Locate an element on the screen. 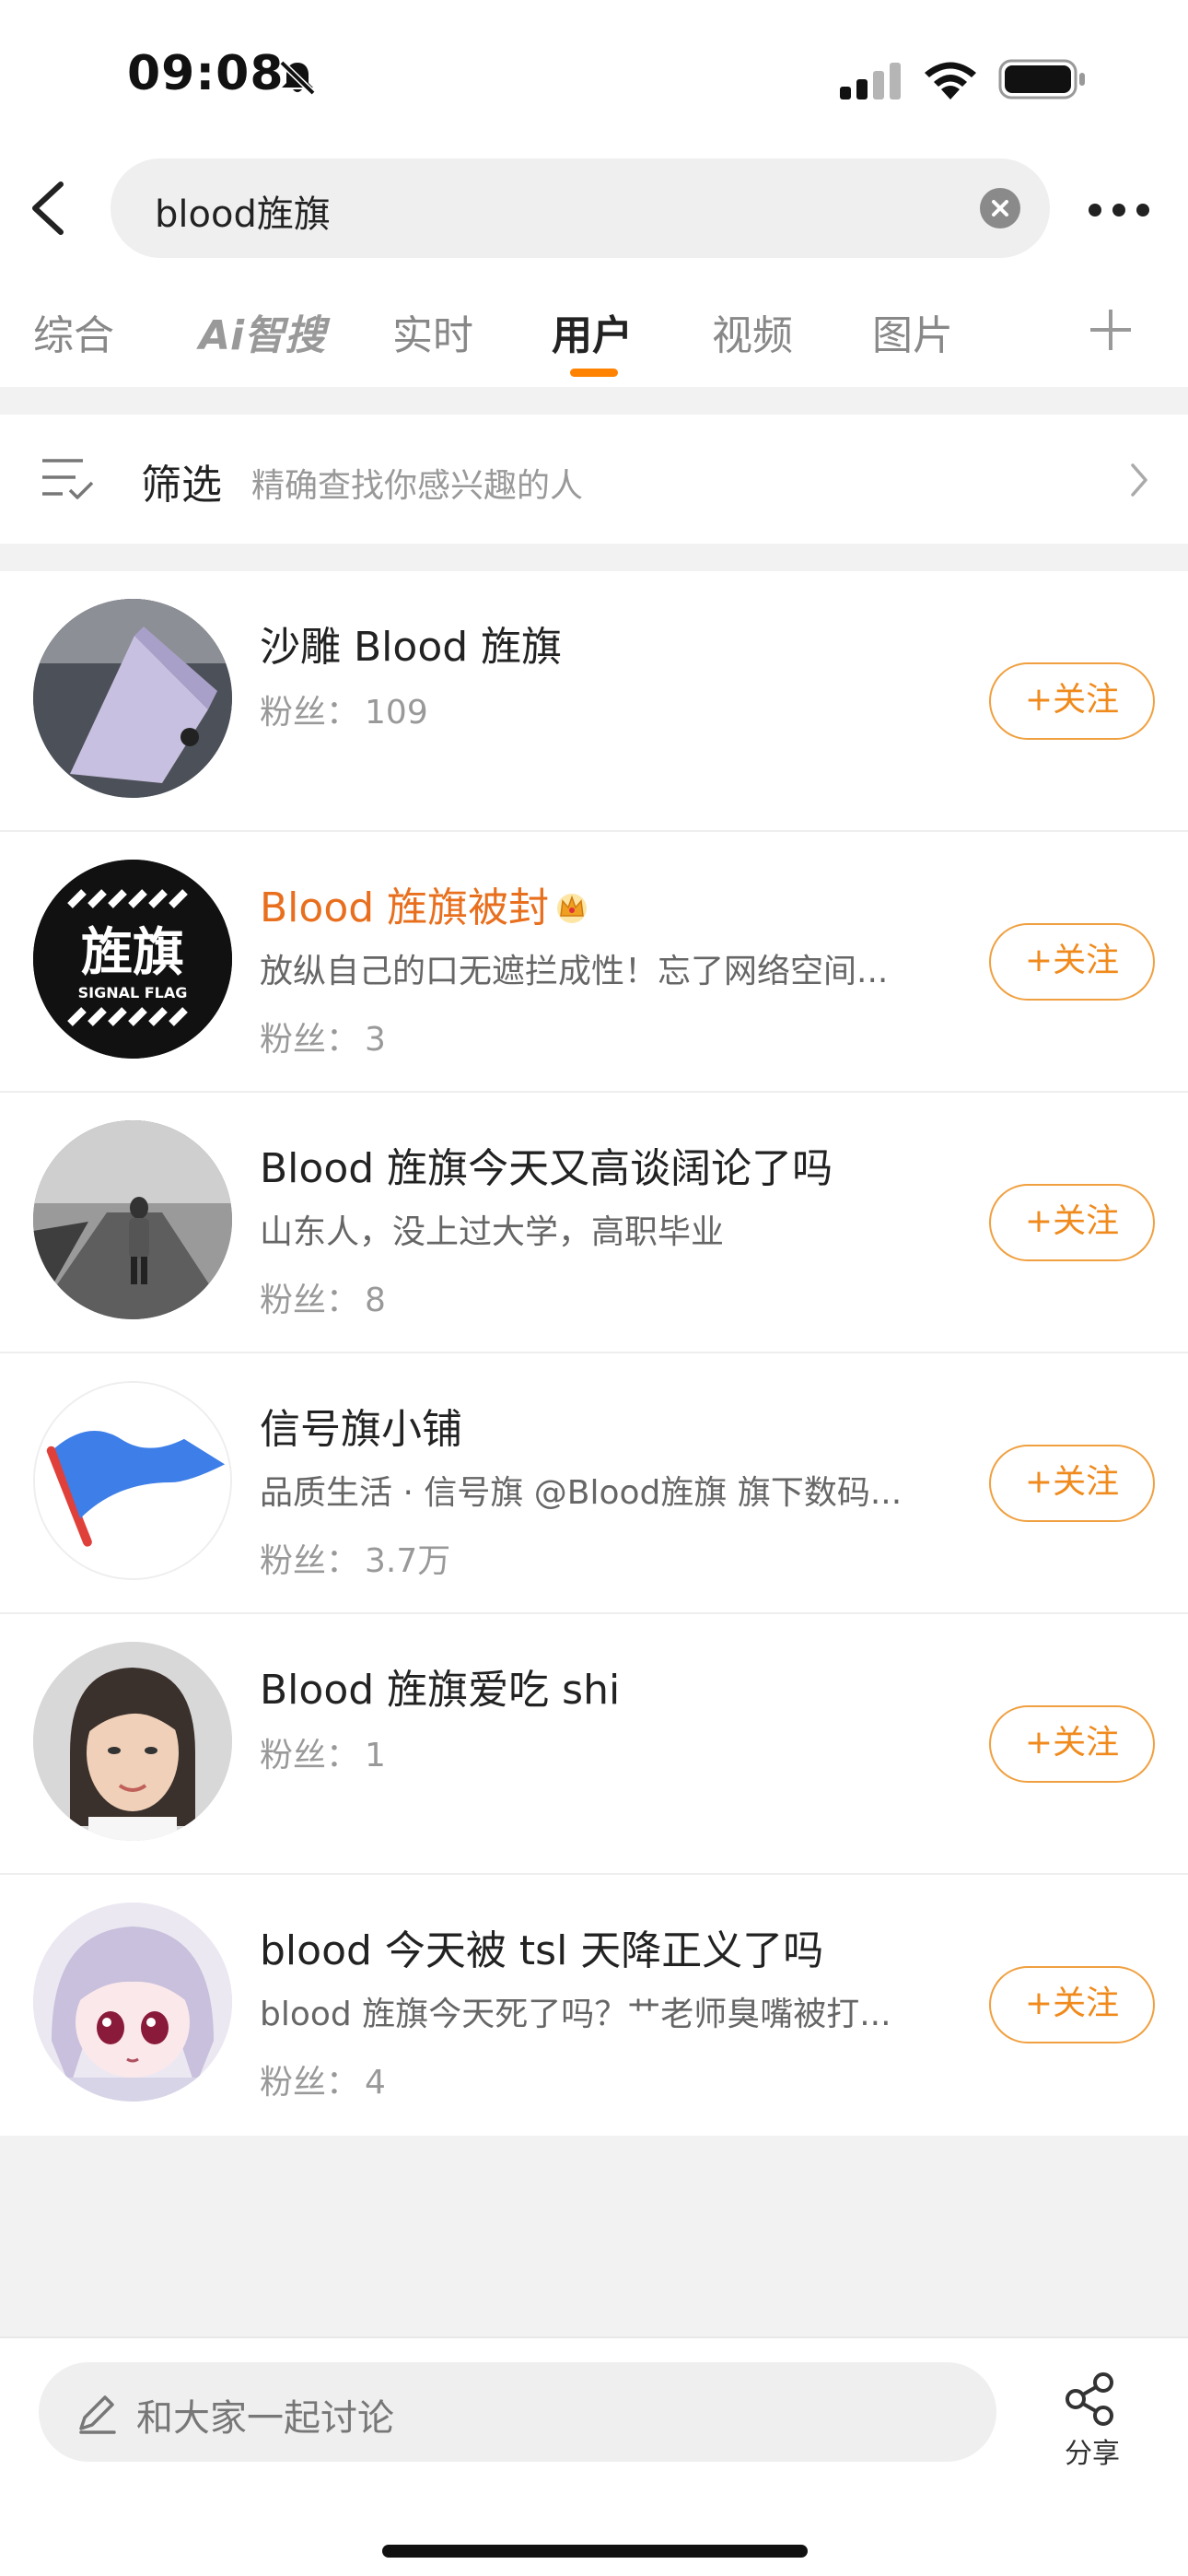  filter-row: 筛选 精确查找你感兴趣的人 is located at coordinates (594, 480).